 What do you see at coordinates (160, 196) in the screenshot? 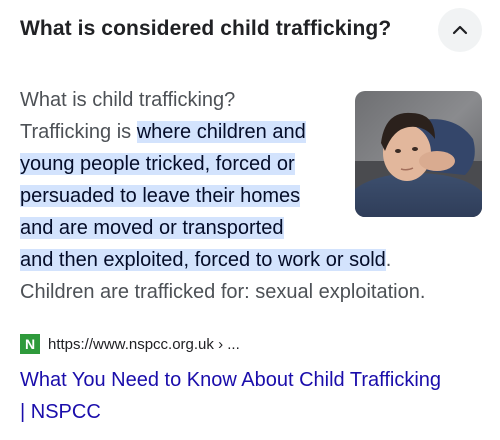
I see `highlight-line: persuaded to leave their homes` at bounding box center [160, 196].